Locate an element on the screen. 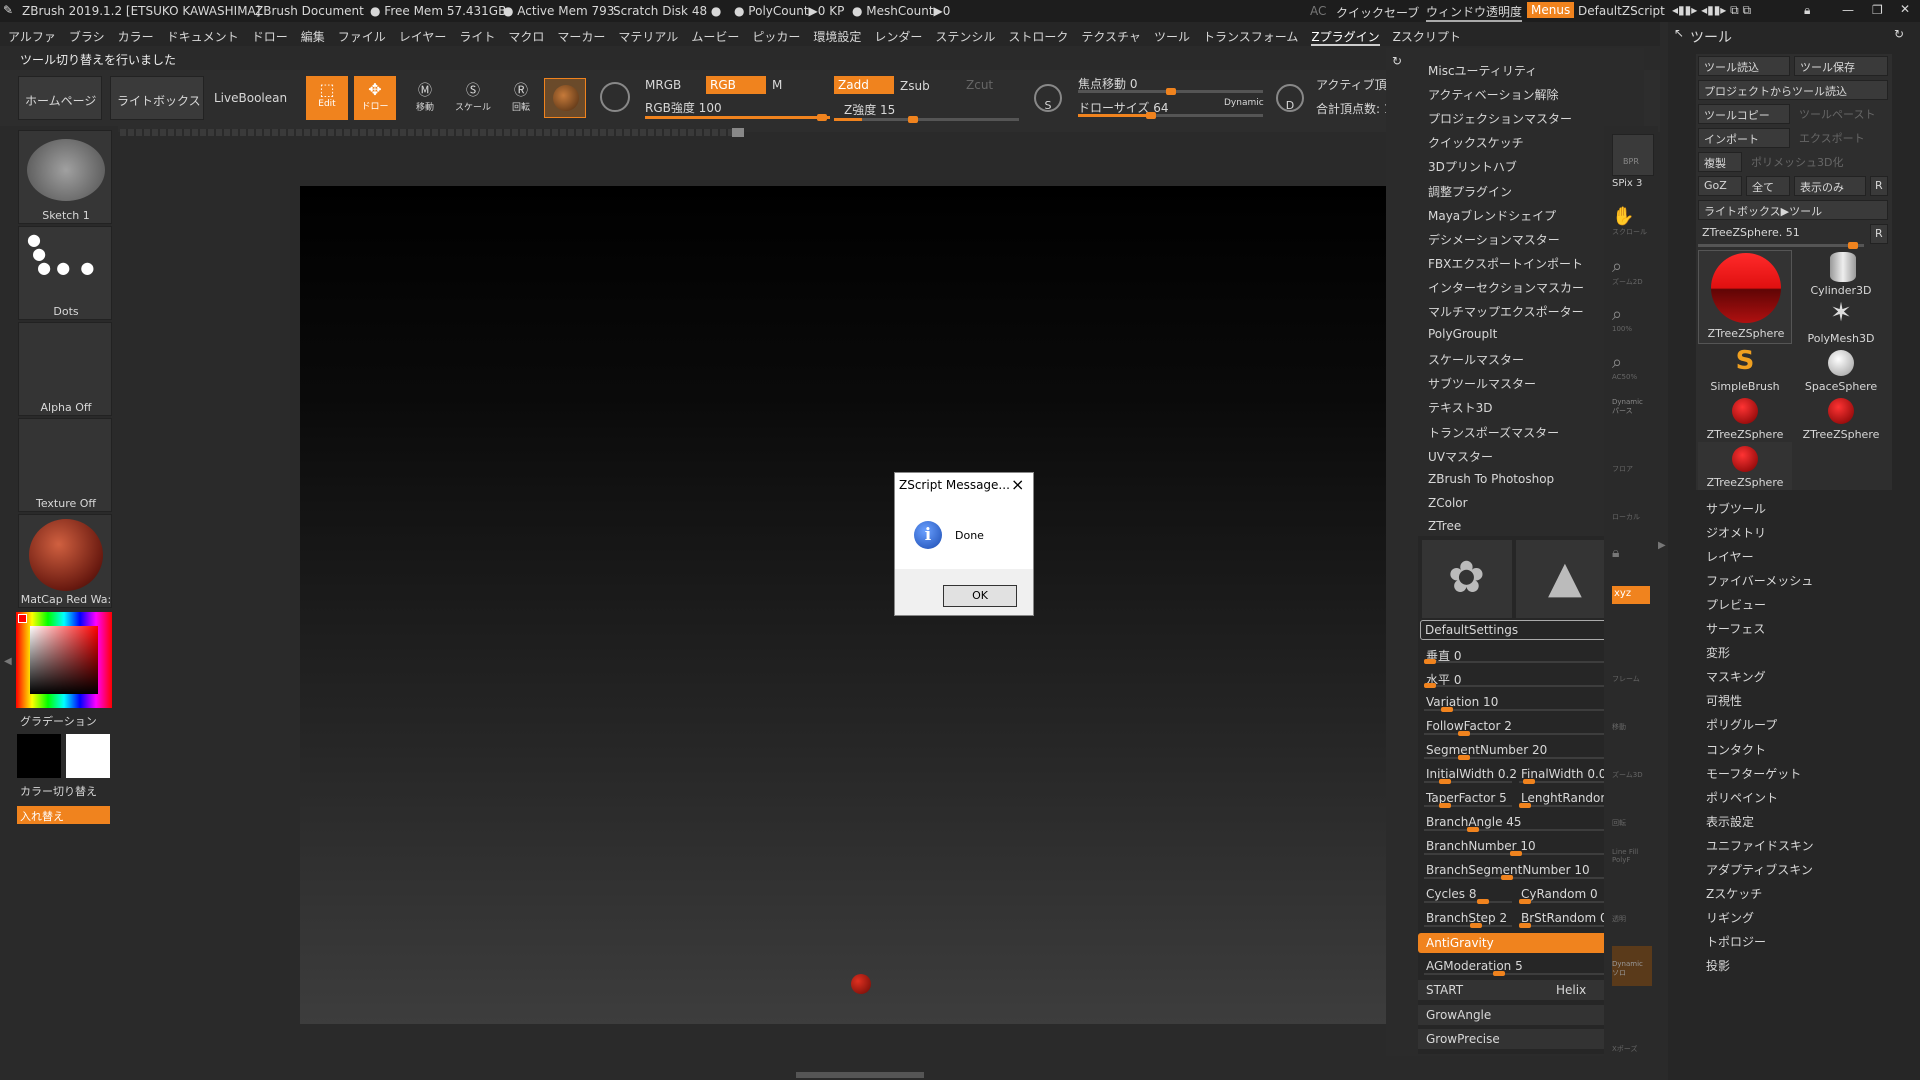 The image size is (1920, 1080). zplugin-item-14: テキスト3D is located at coordinates (1460, 407).